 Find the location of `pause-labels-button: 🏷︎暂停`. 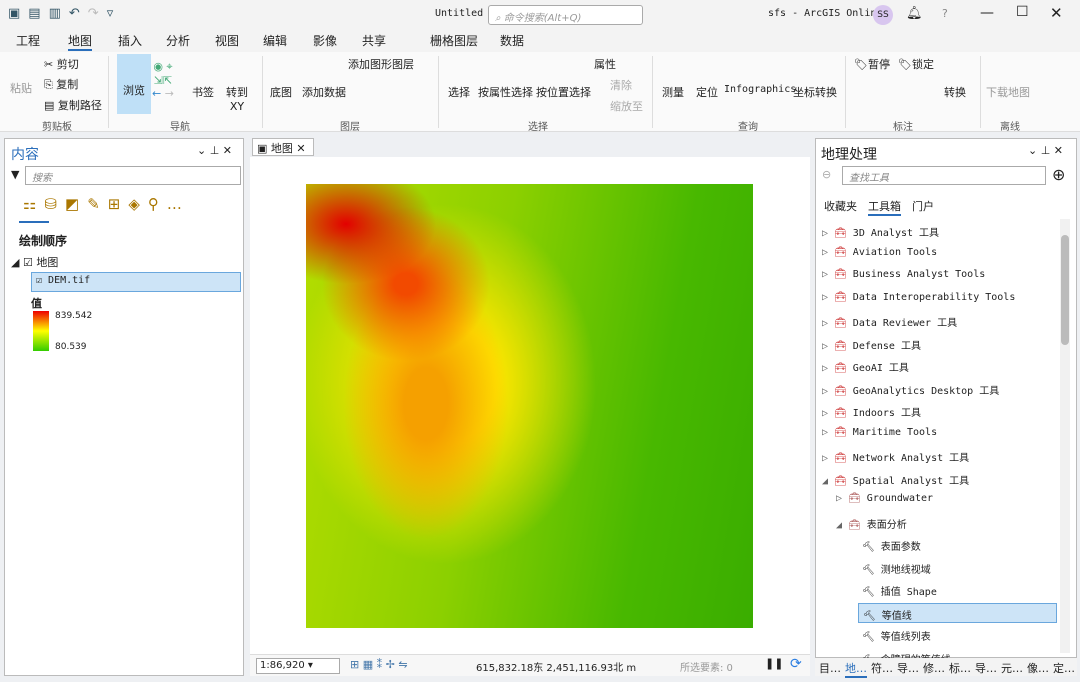

pause-labels-button: 🏷︎暂停 is located at coordinates (872, 64).